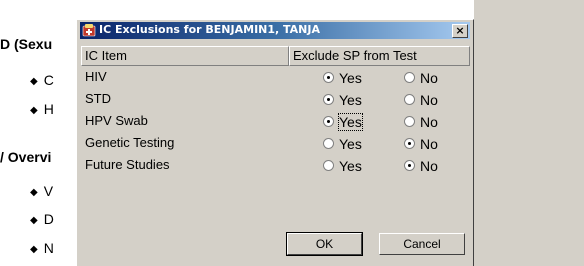 Image resolution: width=584 pixels, height=266 pixels. I want to click on table-row: HIV Yes No, so click(275, 77).